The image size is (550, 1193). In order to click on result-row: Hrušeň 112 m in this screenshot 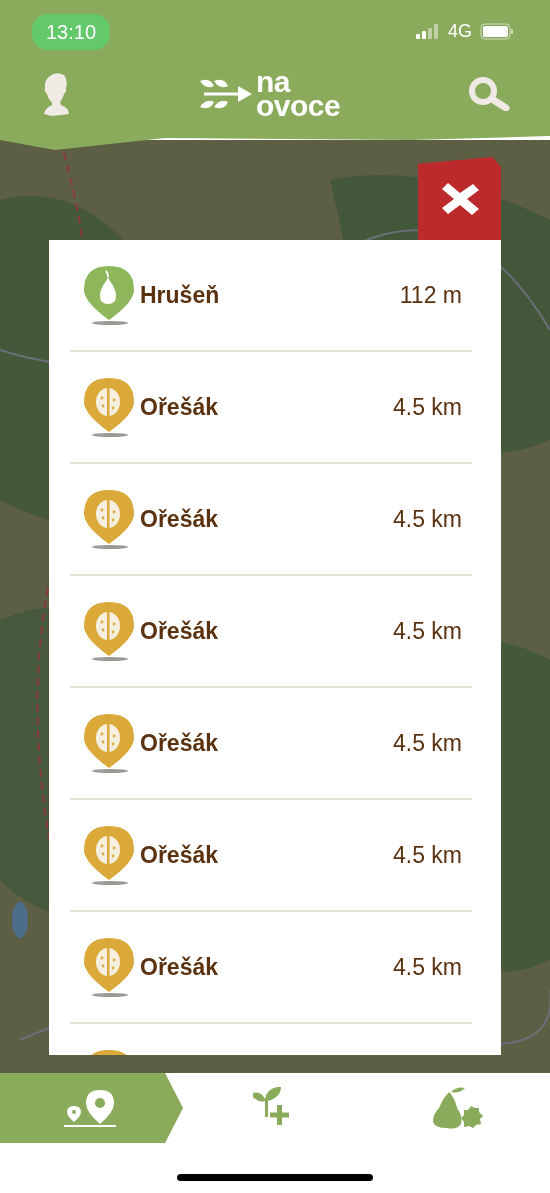, I will do `click(271, 296)`.